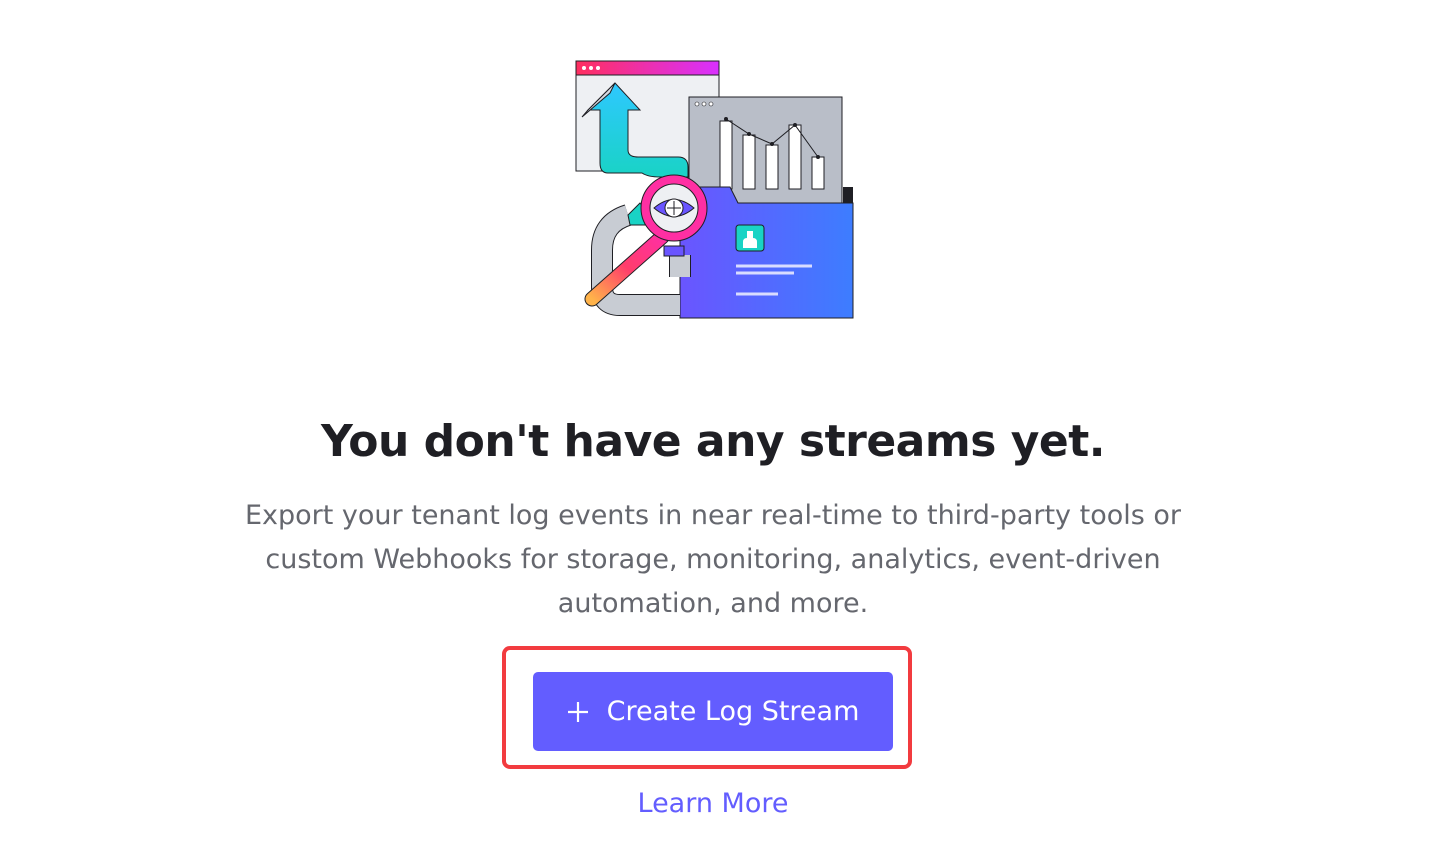 The width and height of the screenshot is (1454, 862). What do you see at coordinates (577, 711) in the screenshot?
I see `plus-icon` at bounding box center [577, 711].